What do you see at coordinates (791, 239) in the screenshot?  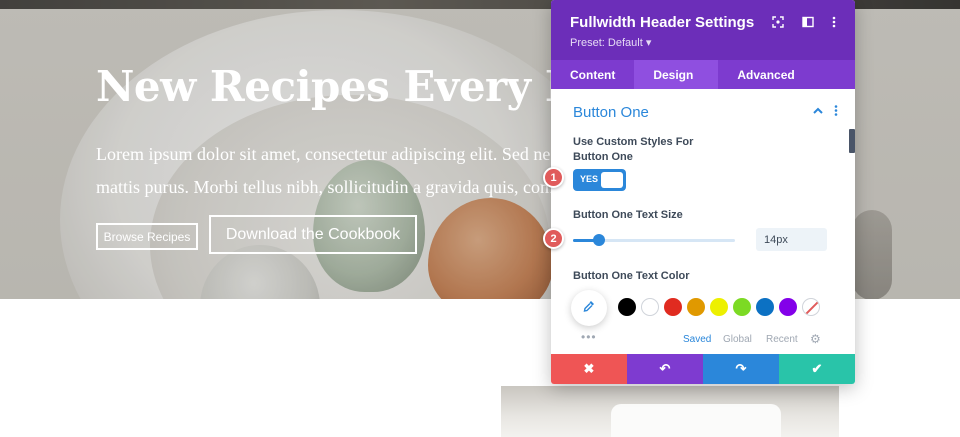 I see `text-size-input: 14px` at bounding box center [791, 239].